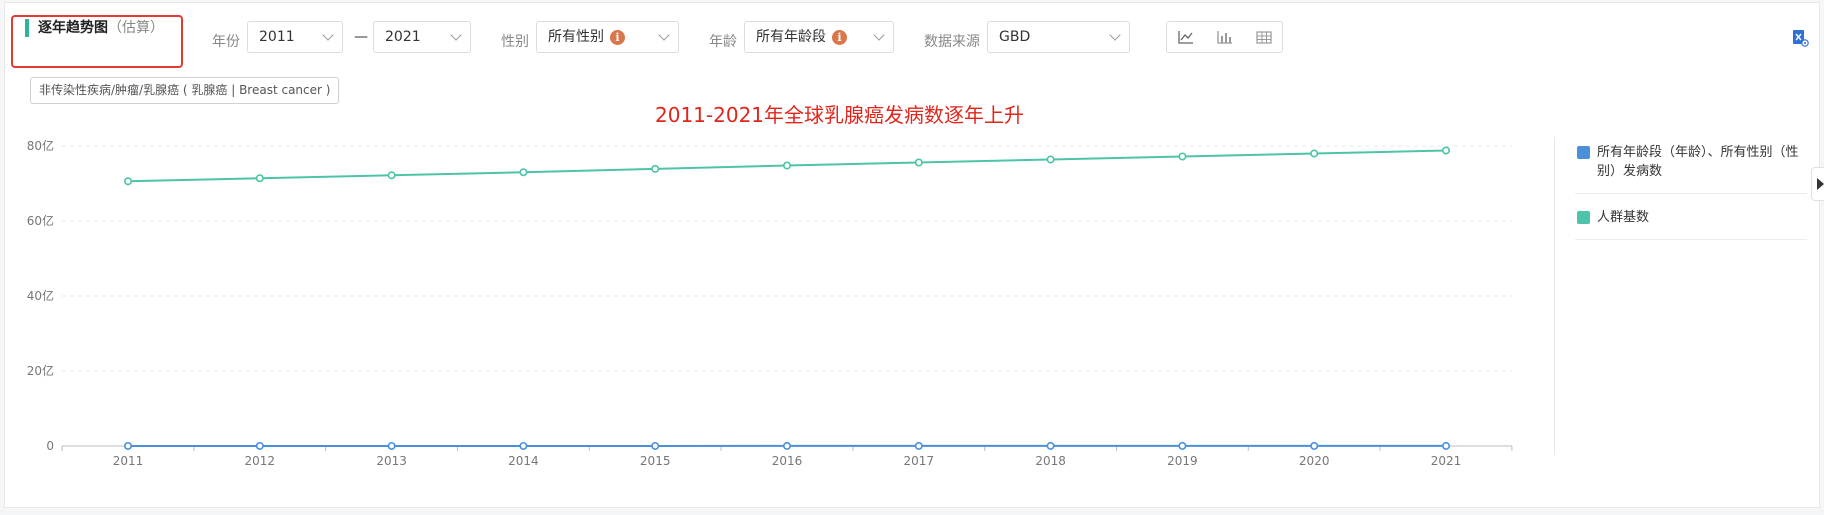 The height and width of the screenshot is (515, 1824). Describe the element at coordinates (655, 461) in the screenshot. I see `x-tick-label: 2015` at that location.